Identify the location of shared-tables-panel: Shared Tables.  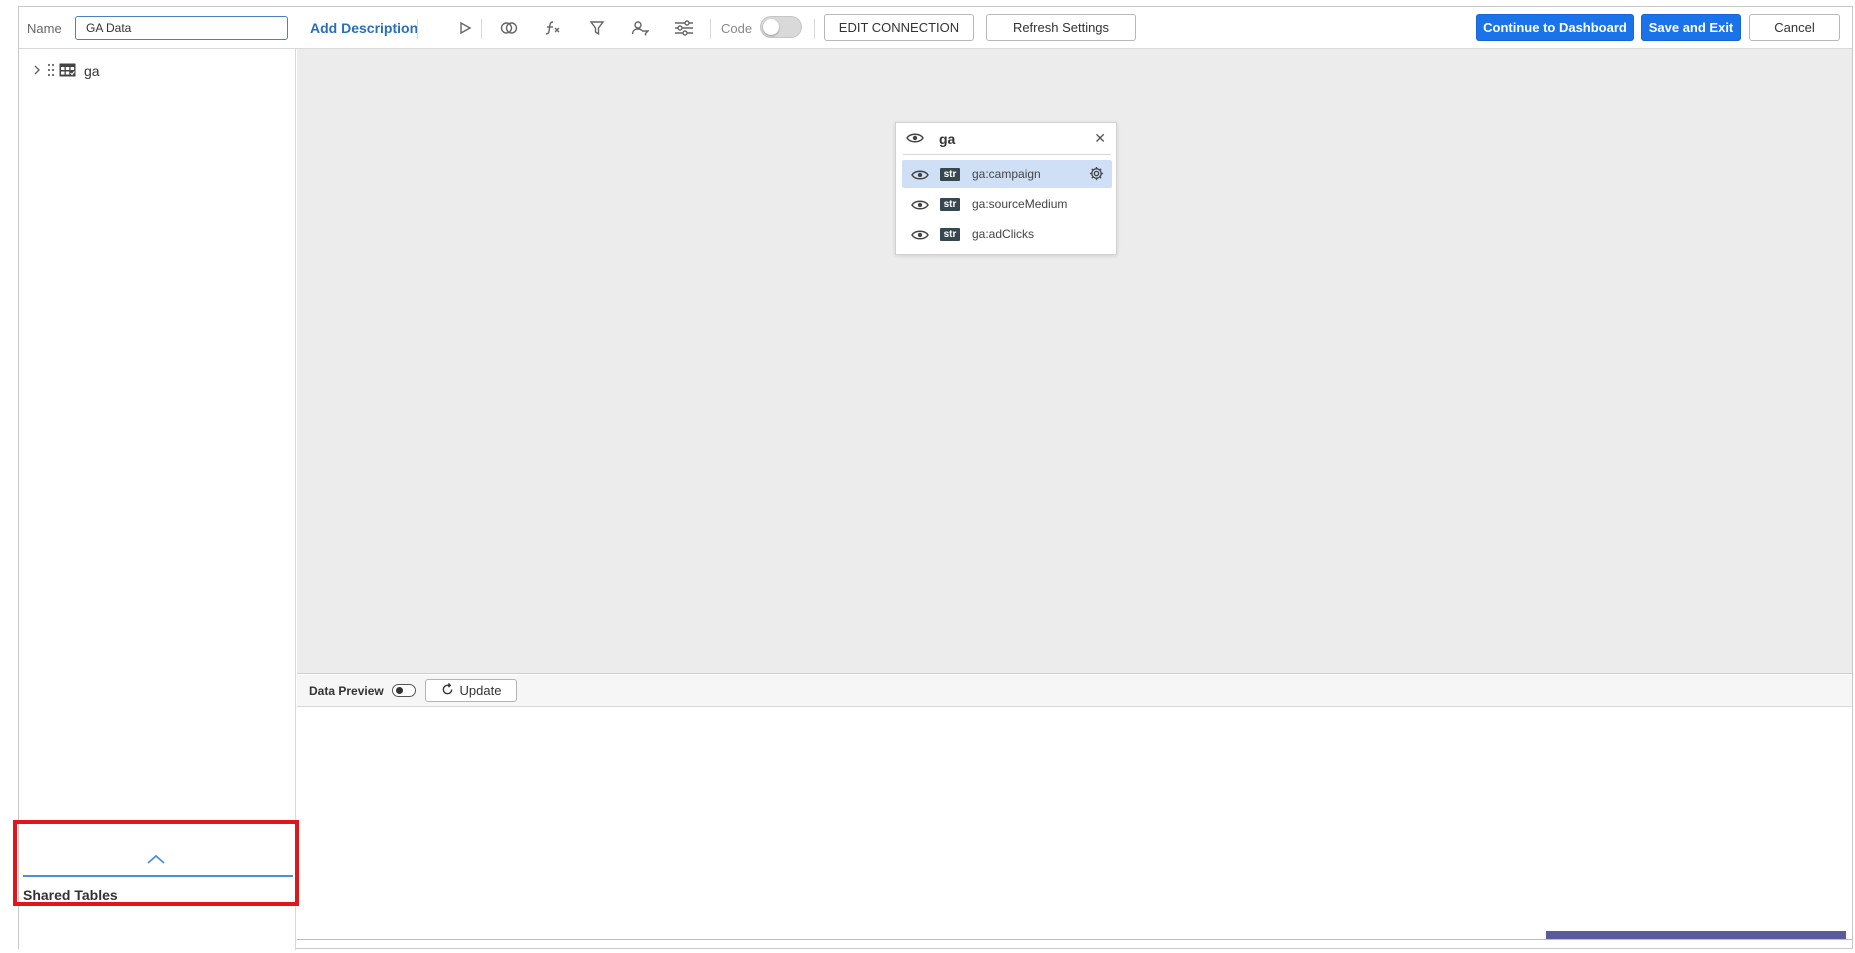
(157, 869).